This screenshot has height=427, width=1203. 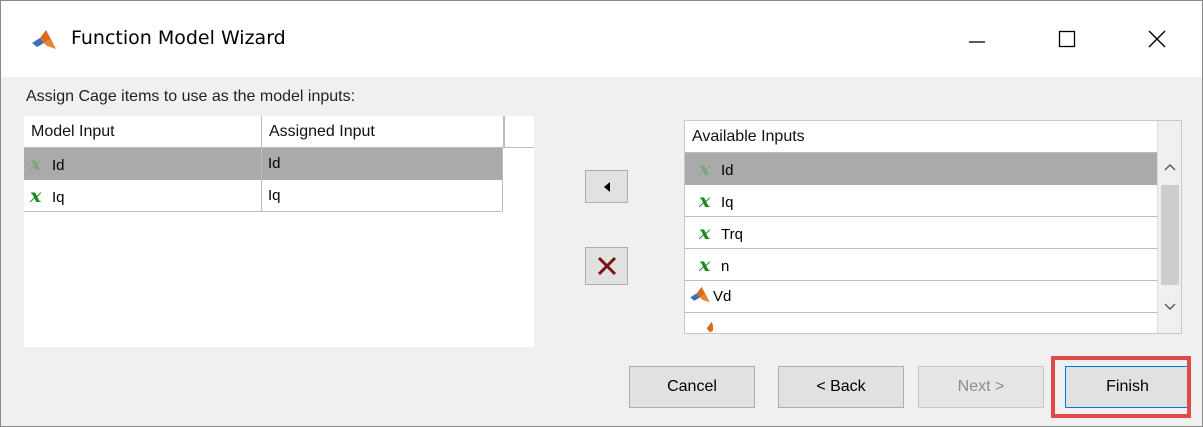 I want to click on cancel-button: Cancel, so click(x=692, y=387).